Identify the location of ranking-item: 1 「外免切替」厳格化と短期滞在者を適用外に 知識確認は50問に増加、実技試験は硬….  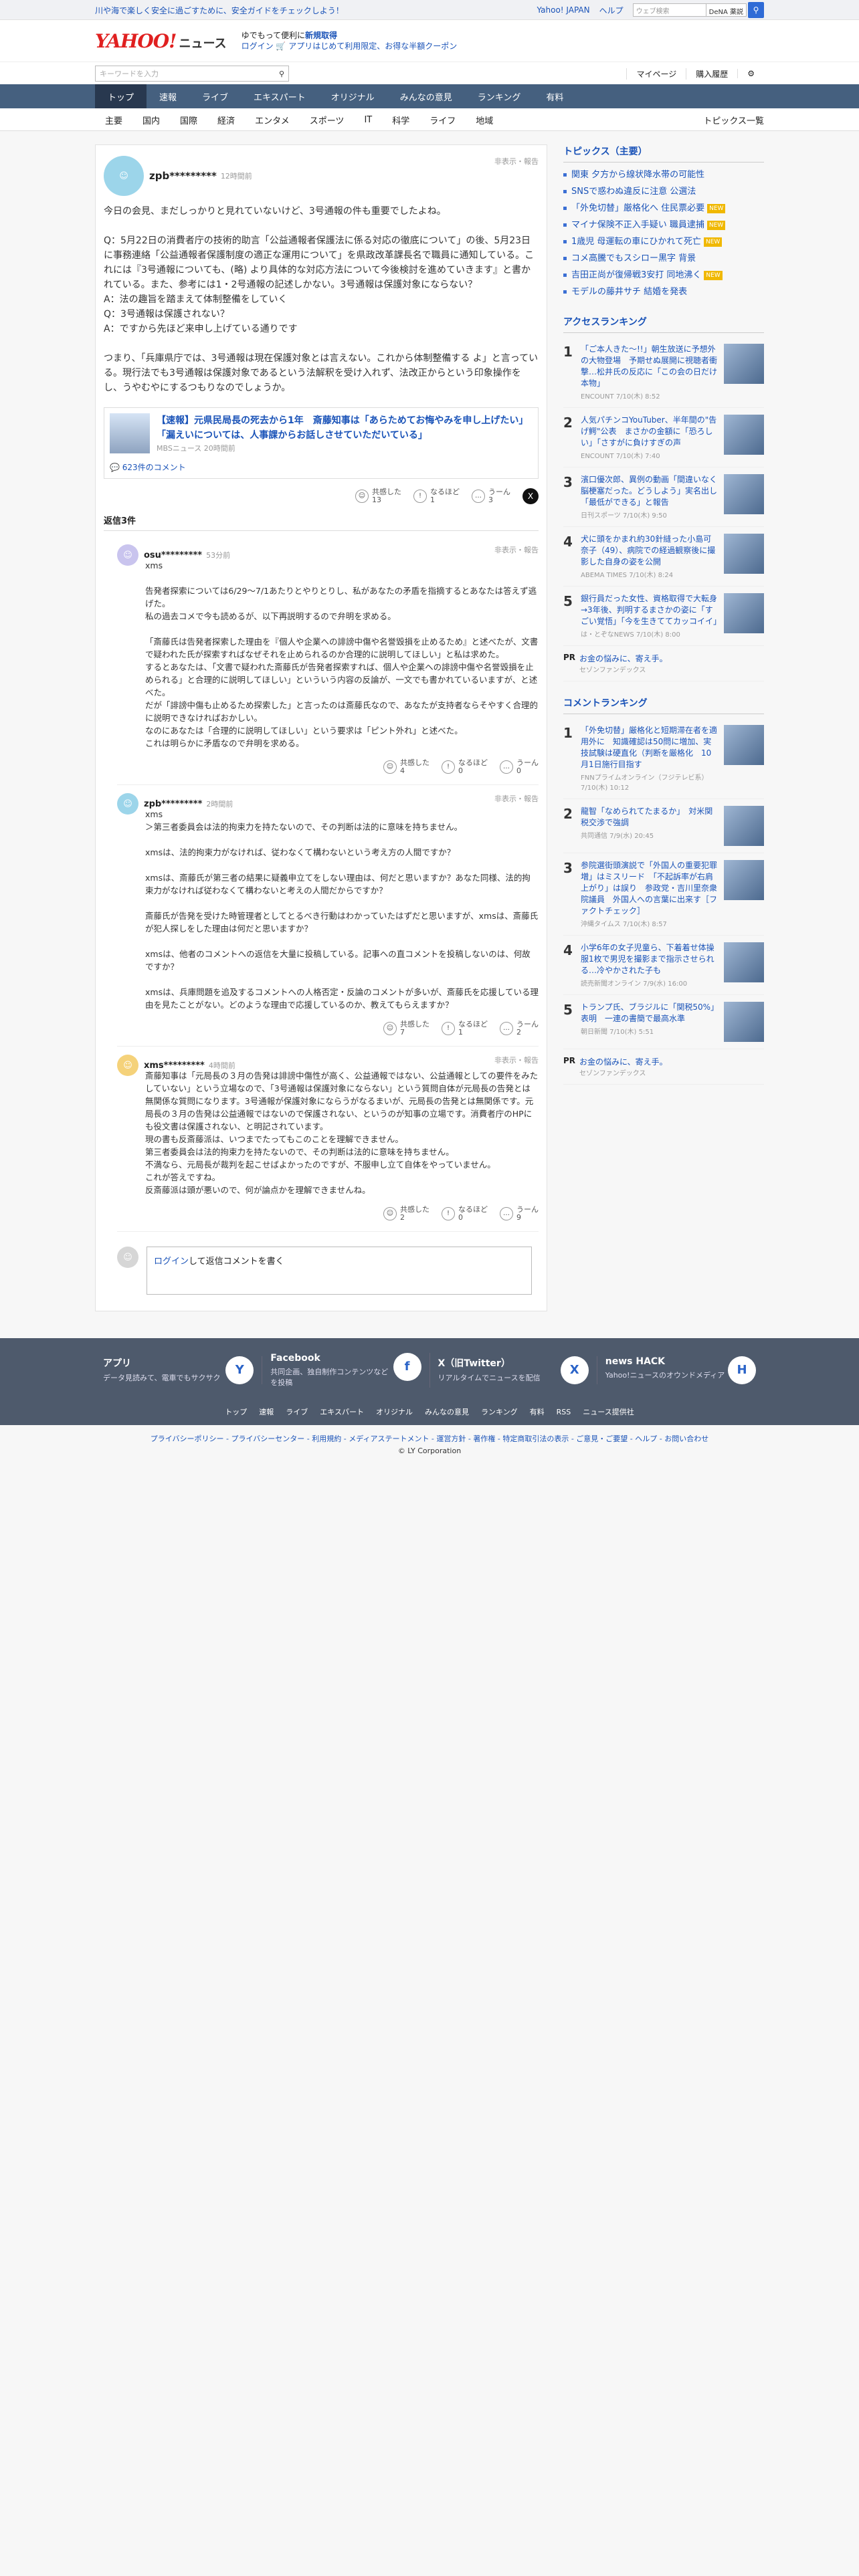
(663, 758).